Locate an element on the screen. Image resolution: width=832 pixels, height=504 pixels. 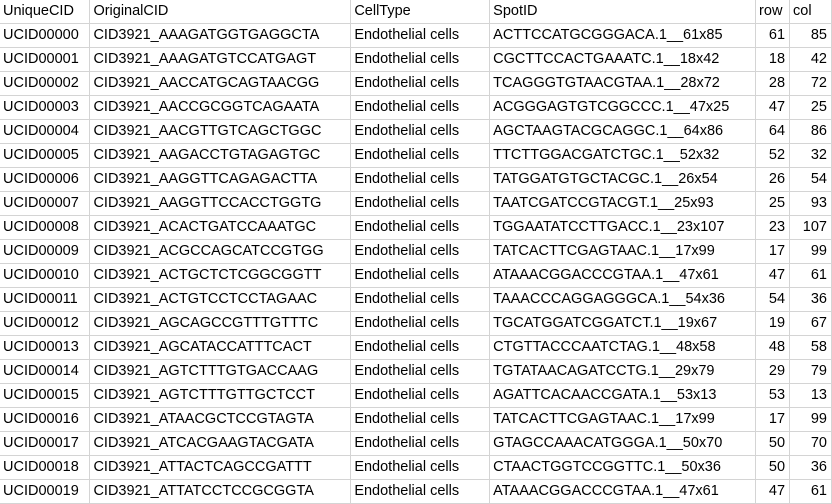
cell-uniquecid: UCID00007 is located at coordinates (45, 203).